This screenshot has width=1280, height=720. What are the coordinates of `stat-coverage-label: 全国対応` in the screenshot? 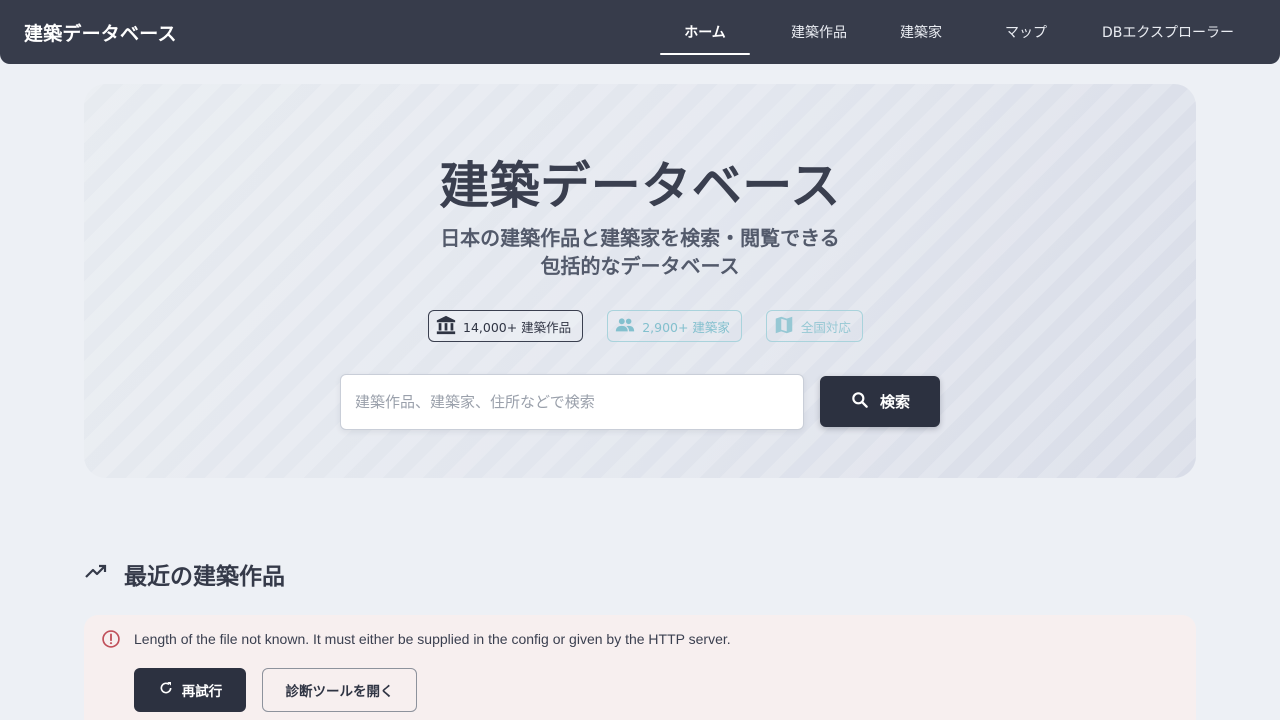 It's located at (825, 327).